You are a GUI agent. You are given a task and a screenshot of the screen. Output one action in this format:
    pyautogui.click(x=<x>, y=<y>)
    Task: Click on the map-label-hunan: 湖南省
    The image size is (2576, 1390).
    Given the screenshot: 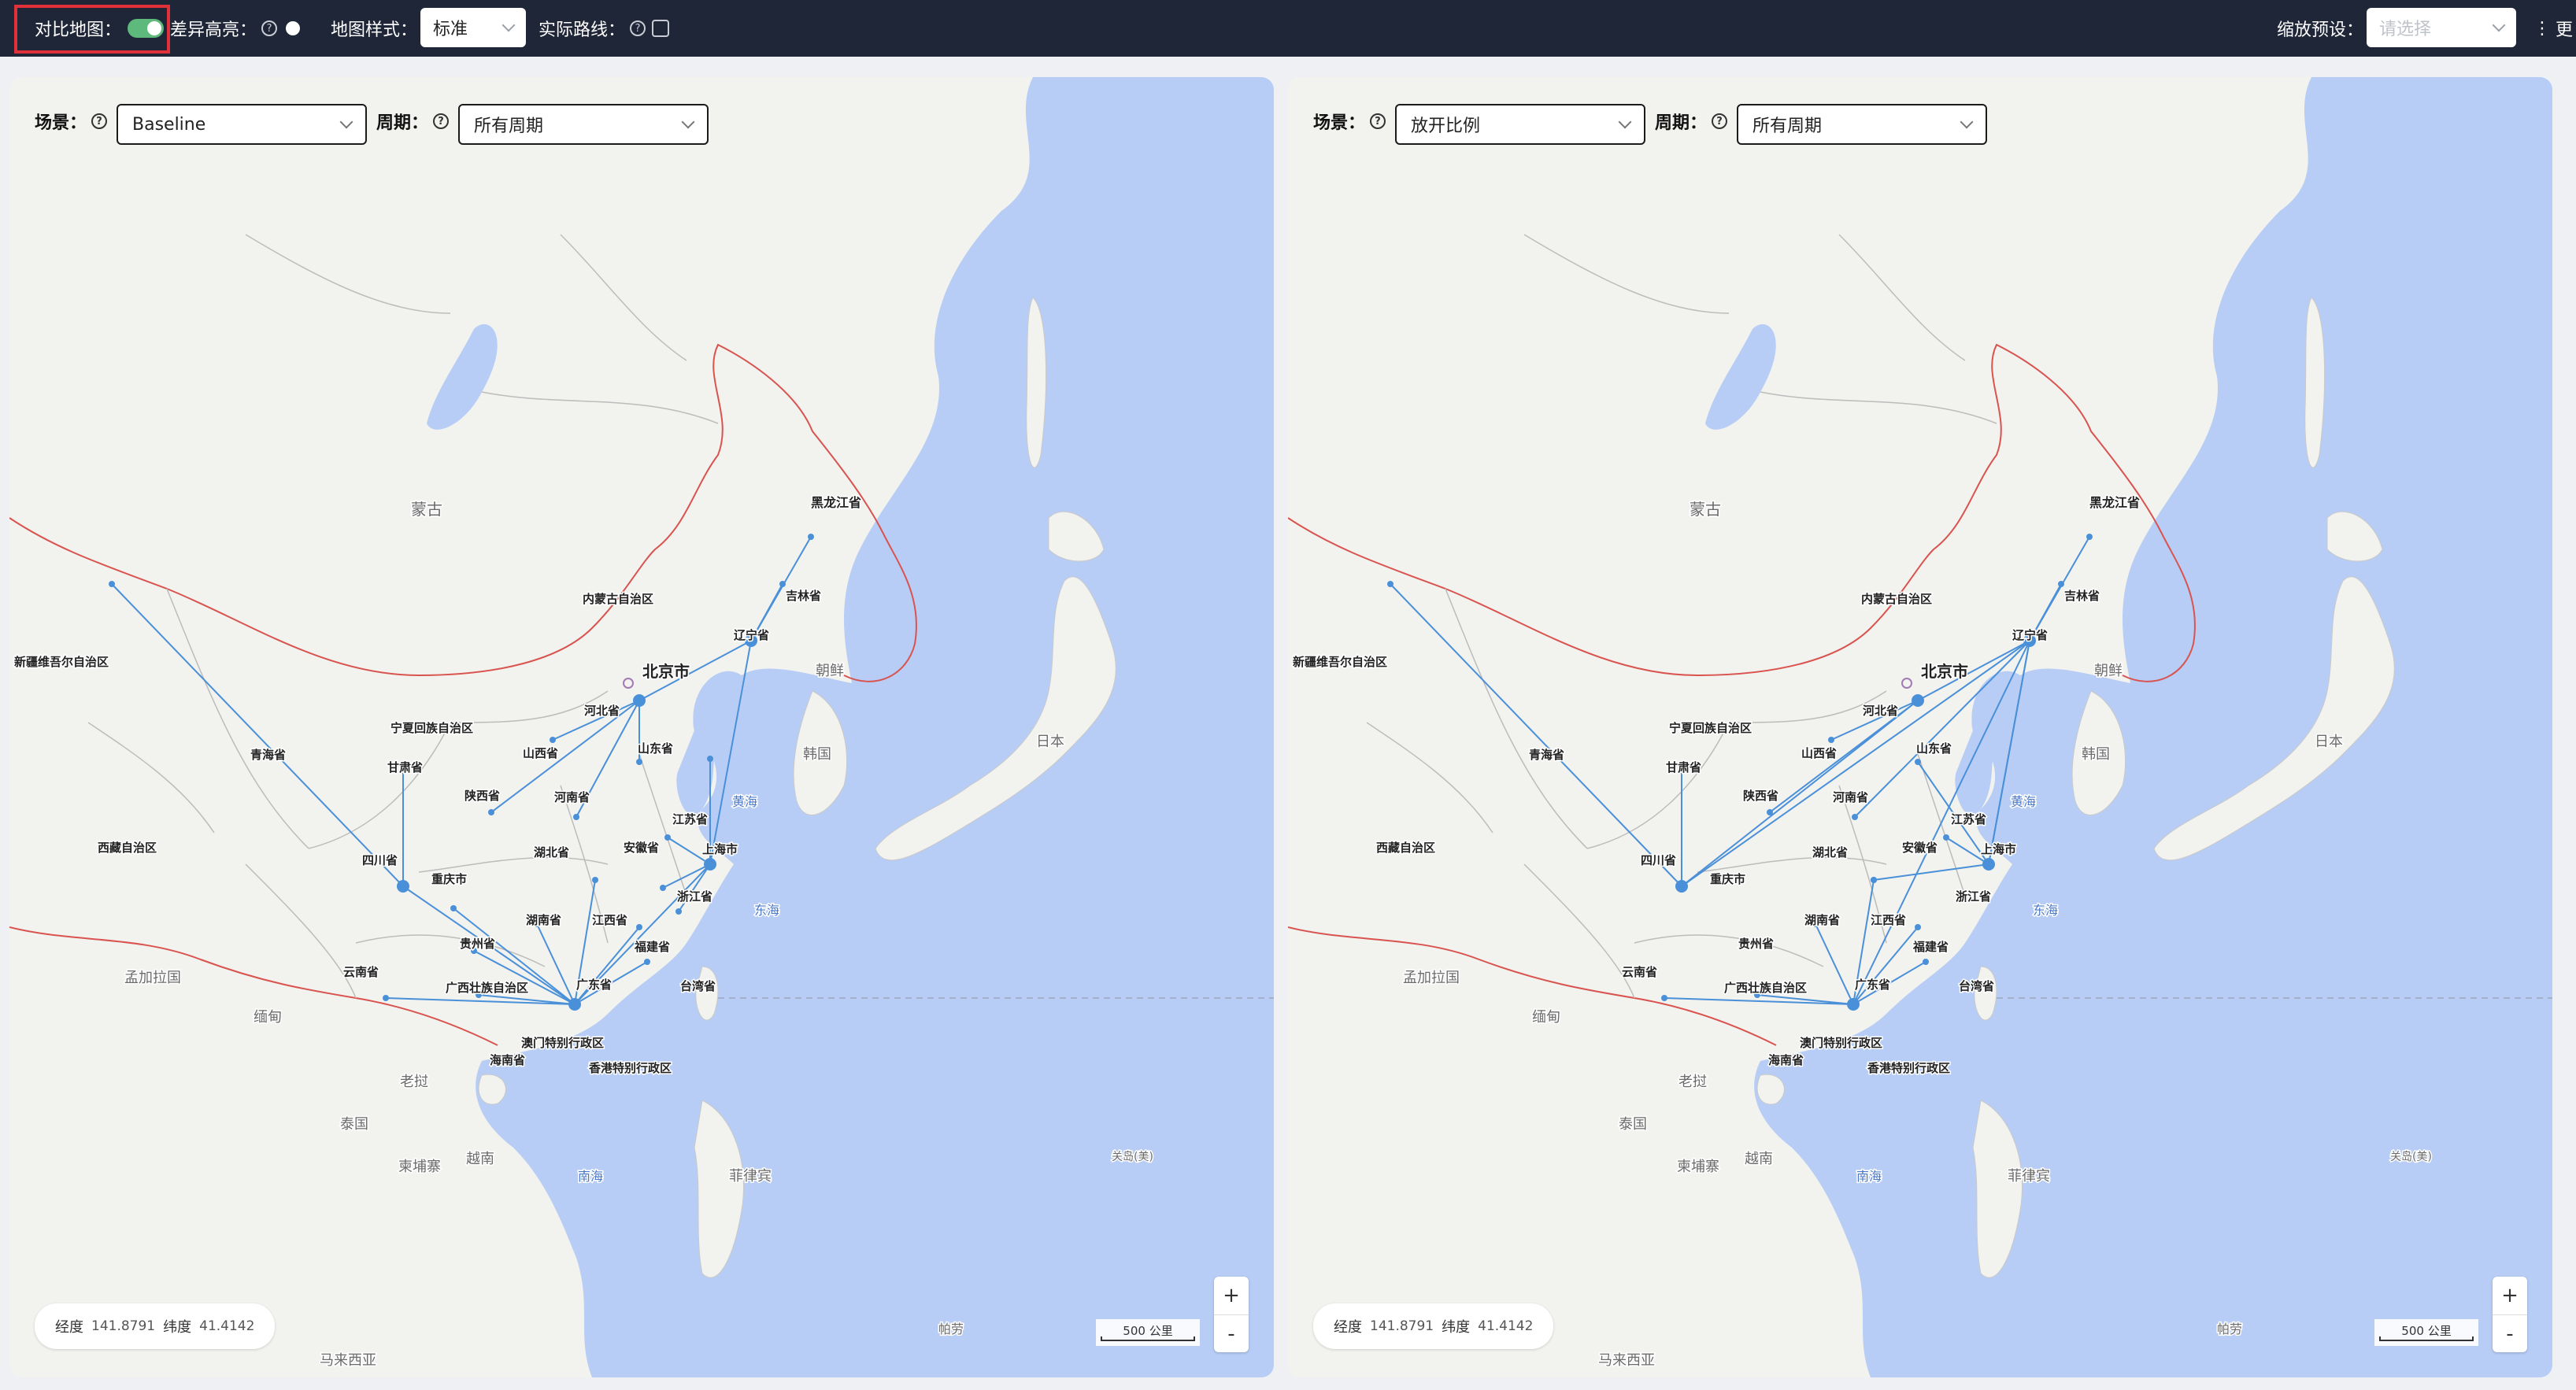 What is the action you would take?
    pyautogui.click(x=1822, y=920)
    